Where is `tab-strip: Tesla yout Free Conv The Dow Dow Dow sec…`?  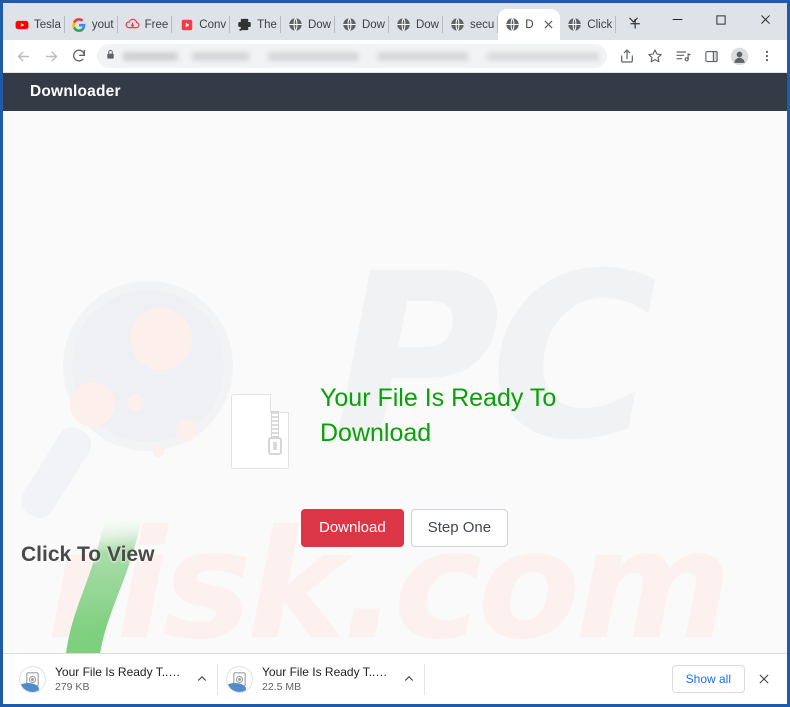 tab-strip: Tesla yout Free Conv The Dow Dow Dow sec… is located at coordinates (395, 21).